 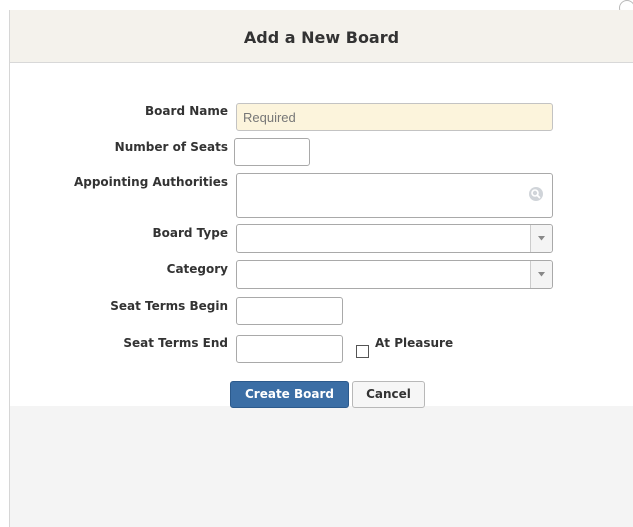 What do you see at coordinates (175, 343) in the screenshot?
I see `seat-terms-end-label: Seat Terms End` at bounding box center [175, 343].